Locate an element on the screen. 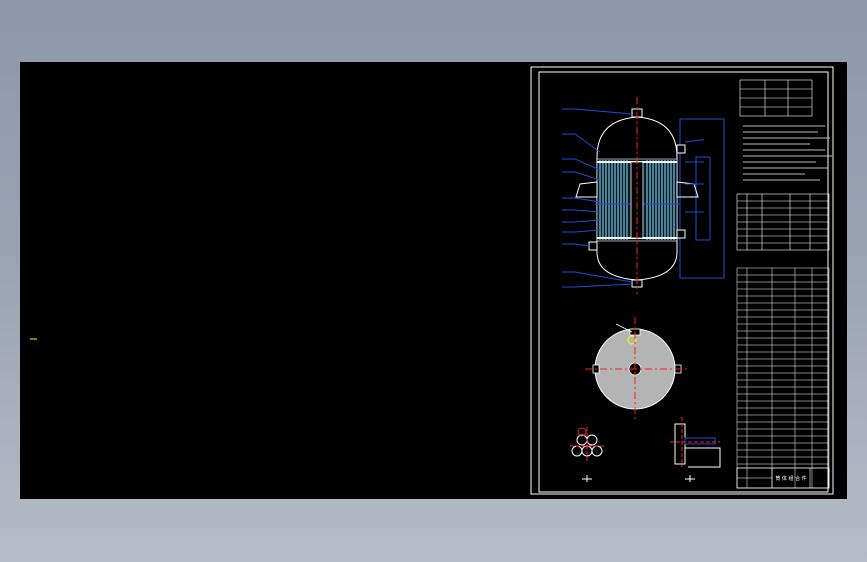 The height and width of the screenshot is (562, 867). nozzle-table is located at coordinates (783, 222).